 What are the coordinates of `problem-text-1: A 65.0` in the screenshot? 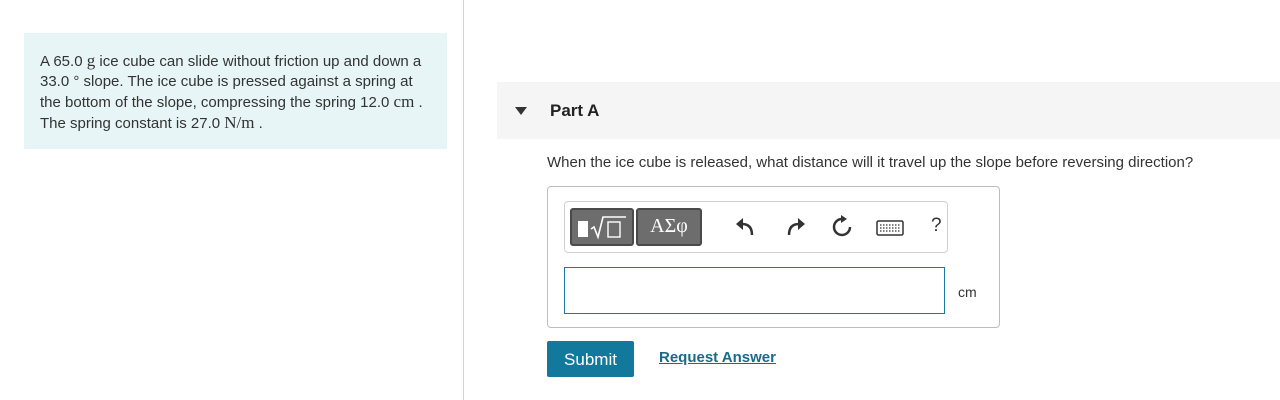 It's located at (63, 61).